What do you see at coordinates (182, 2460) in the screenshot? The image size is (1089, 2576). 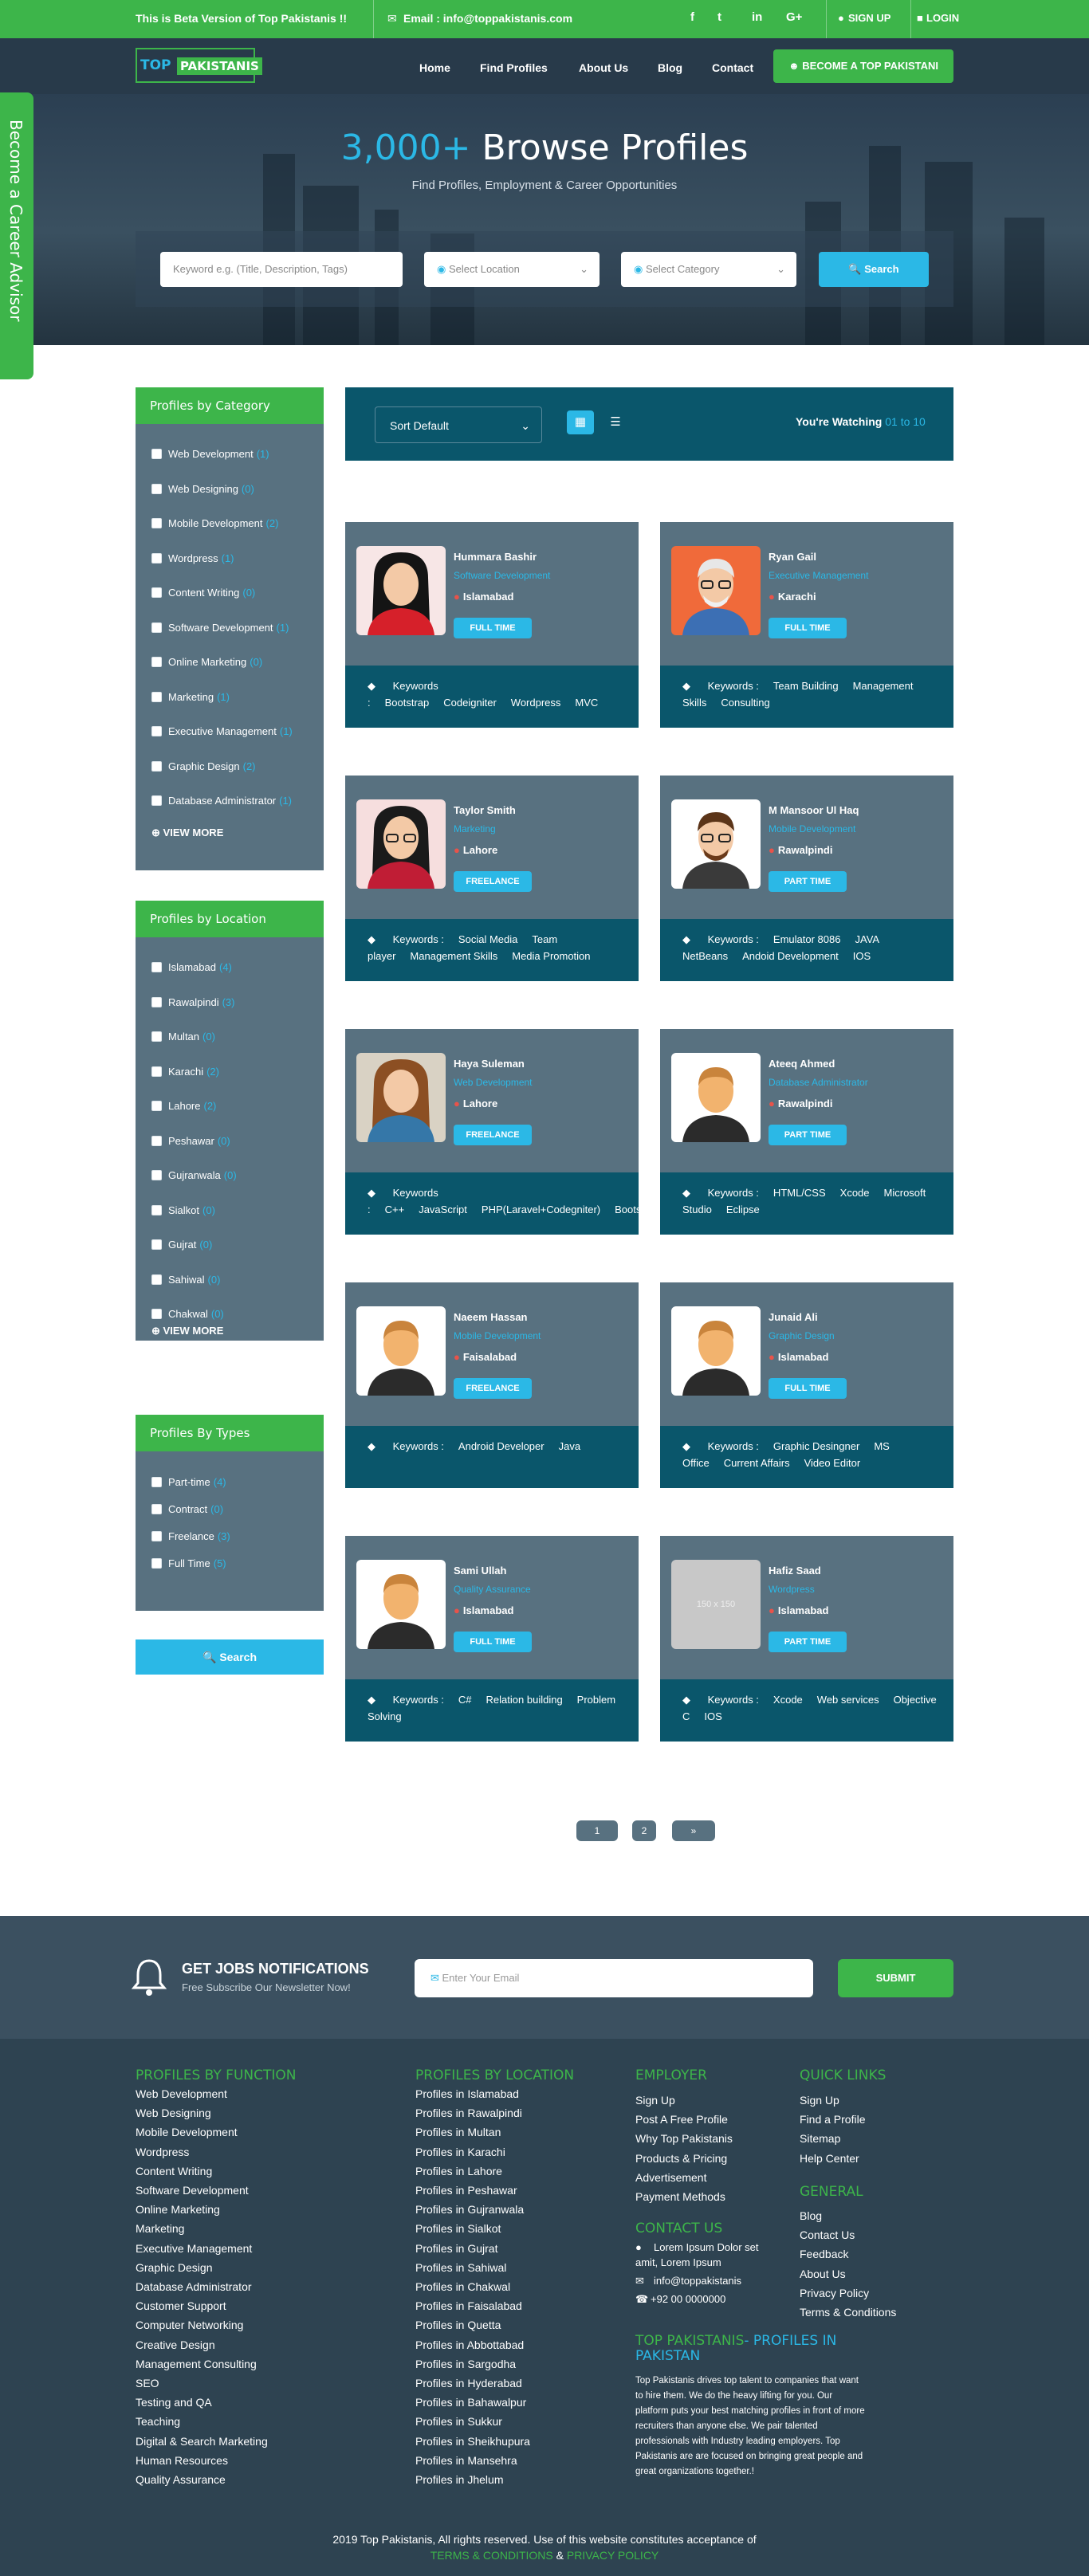 I see `footer-function-link: Human Resources` at bounding box center [182, 2460].